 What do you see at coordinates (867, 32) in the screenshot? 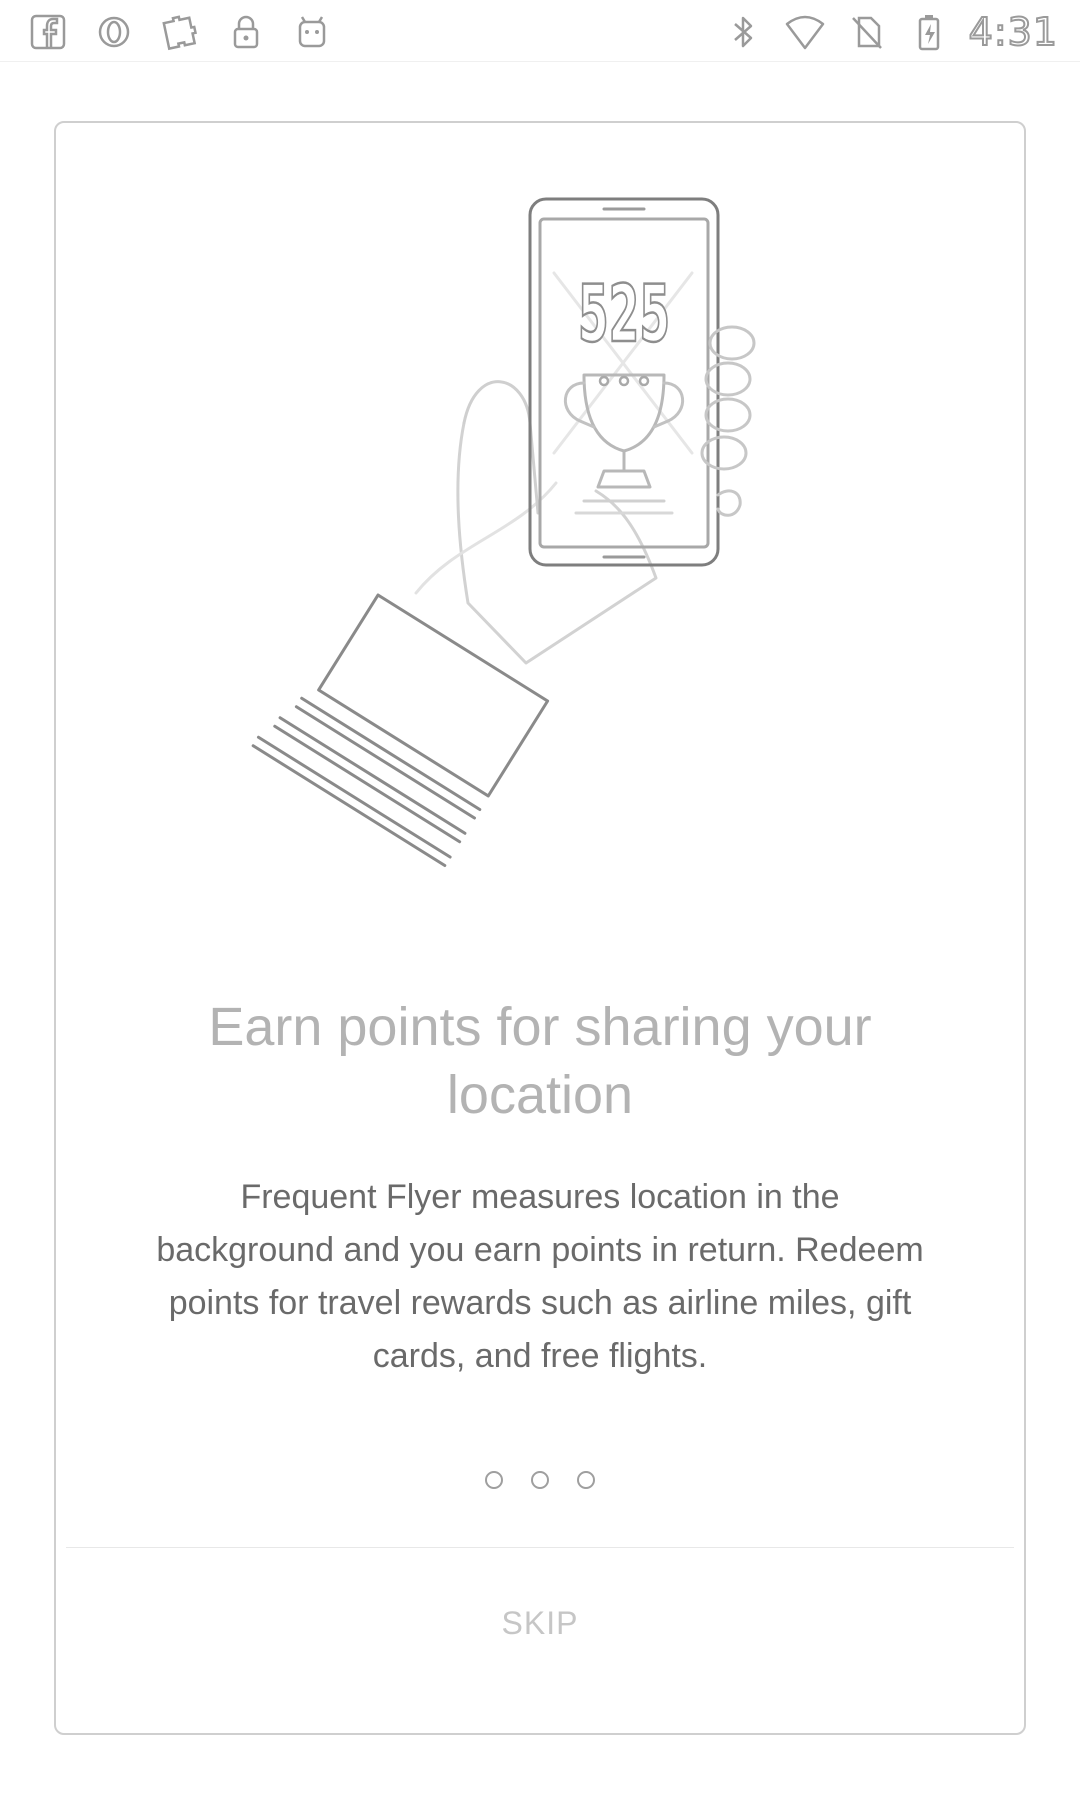
I see `no-sim-icon` at bounding box center [867, 32].